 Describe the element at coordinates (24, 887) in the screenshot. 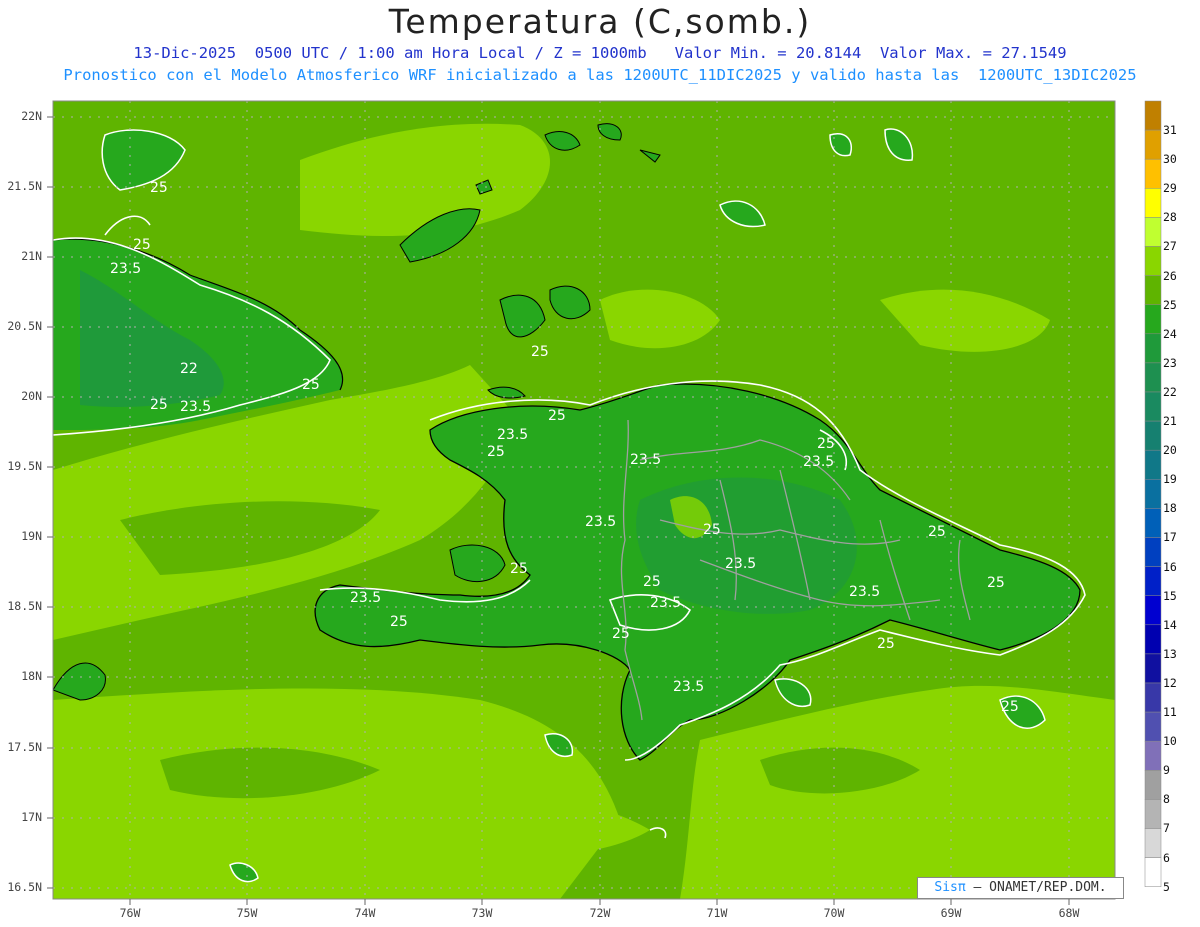

I see `lat-label: 16.5N` at that location.